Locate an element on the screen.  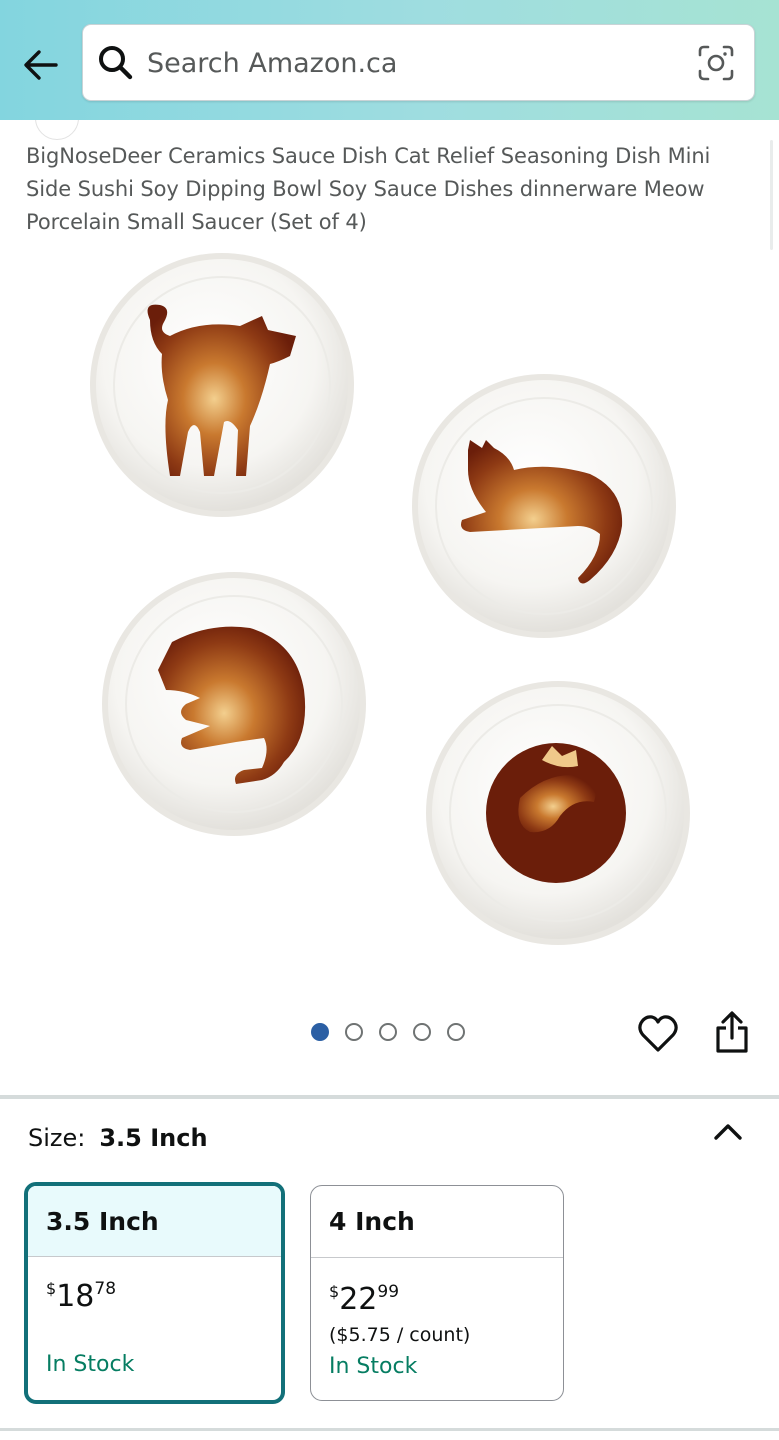
unit-price: ($5.75 / count) is located at coordinates (400, 1335).